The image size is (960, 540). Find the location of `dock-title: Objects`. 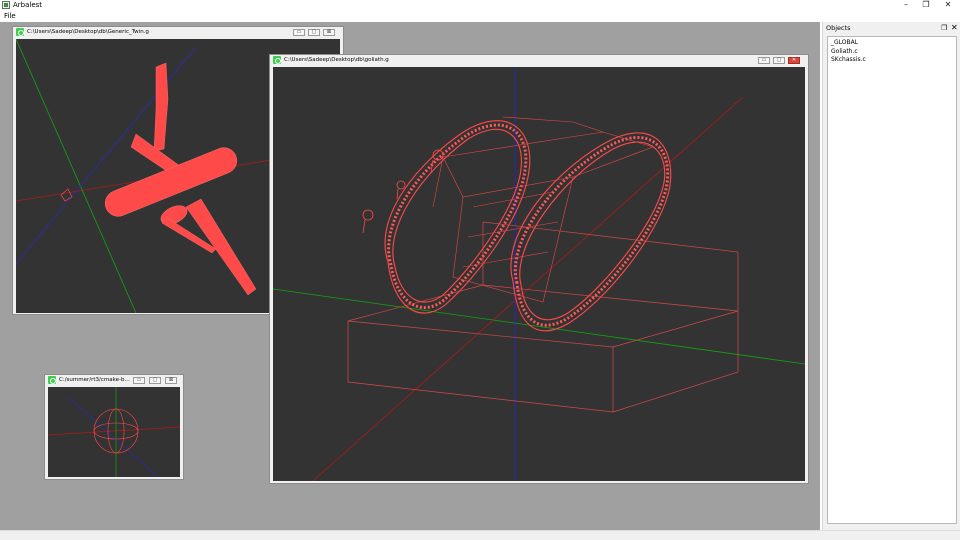

dock-title: Objects is located at coordinates (838, 28).